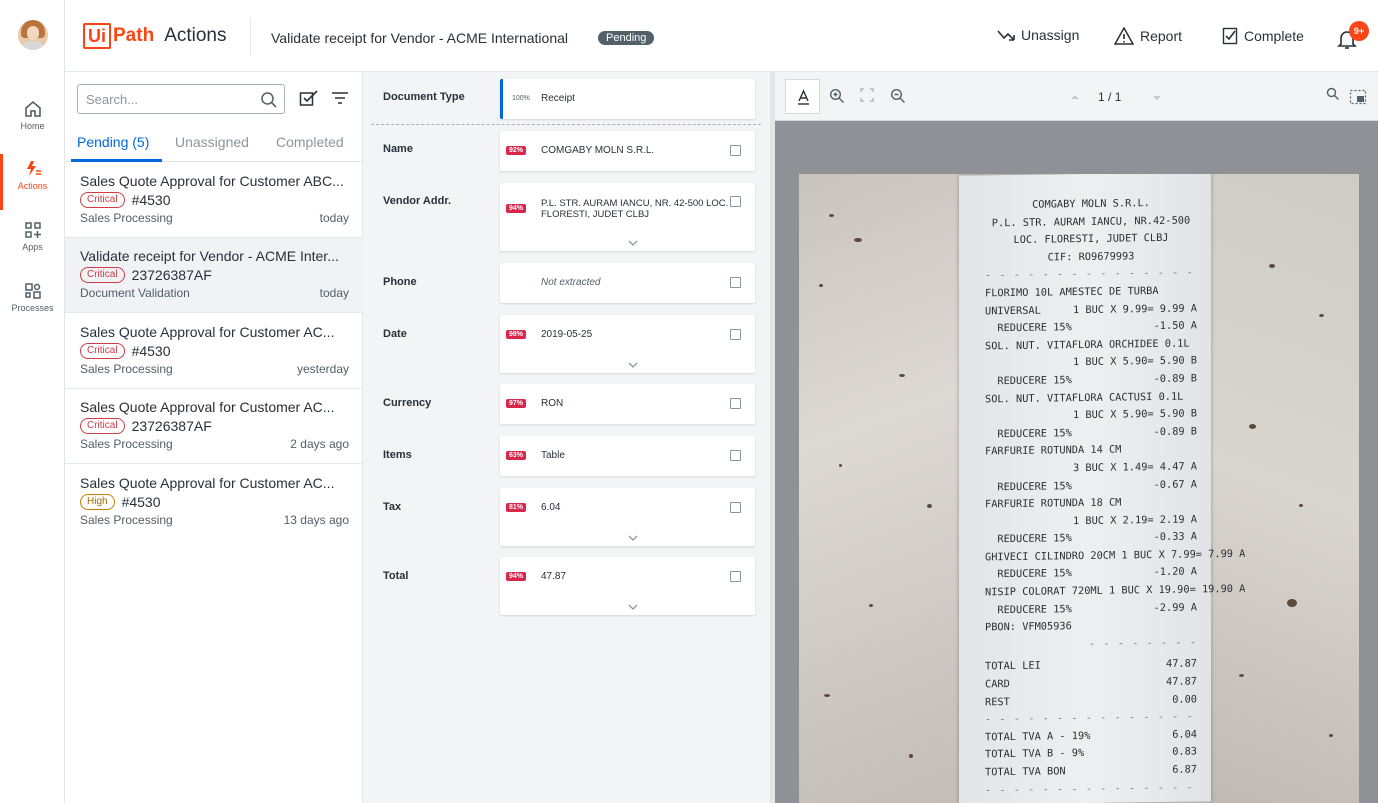 The width and height of the screenshot is (1378, 803). Describe the element at coordinates (1230, 36) in the screenshot. I see `complete-check-icon` at that location.